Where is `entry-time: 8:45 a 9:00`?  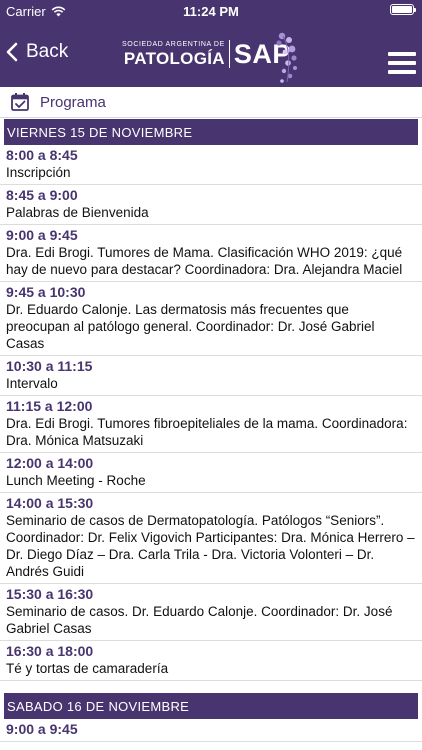 entry-time: 8:45 a 9:00 is located at coordinates (42, 195).